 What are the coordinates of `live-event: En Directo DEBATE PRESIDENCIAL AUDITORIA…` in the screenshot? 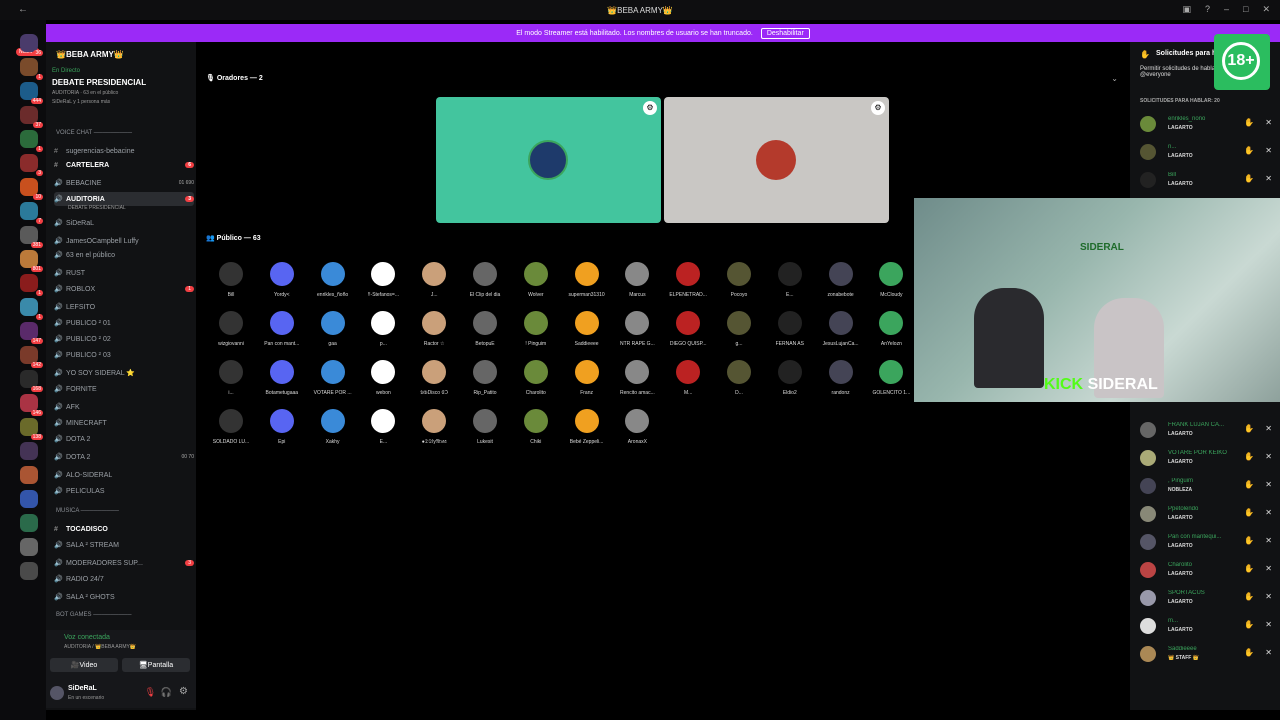 It's located at (122, 86).